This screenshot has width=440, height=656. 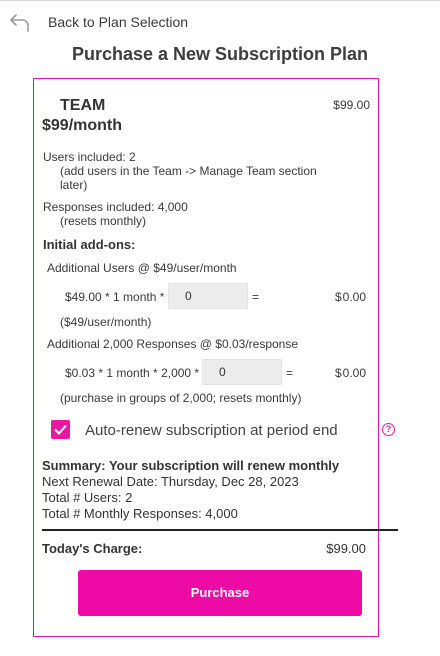 I want to click on page-title: Purchase a New Subscription Plan, so click(x=220, y=54).